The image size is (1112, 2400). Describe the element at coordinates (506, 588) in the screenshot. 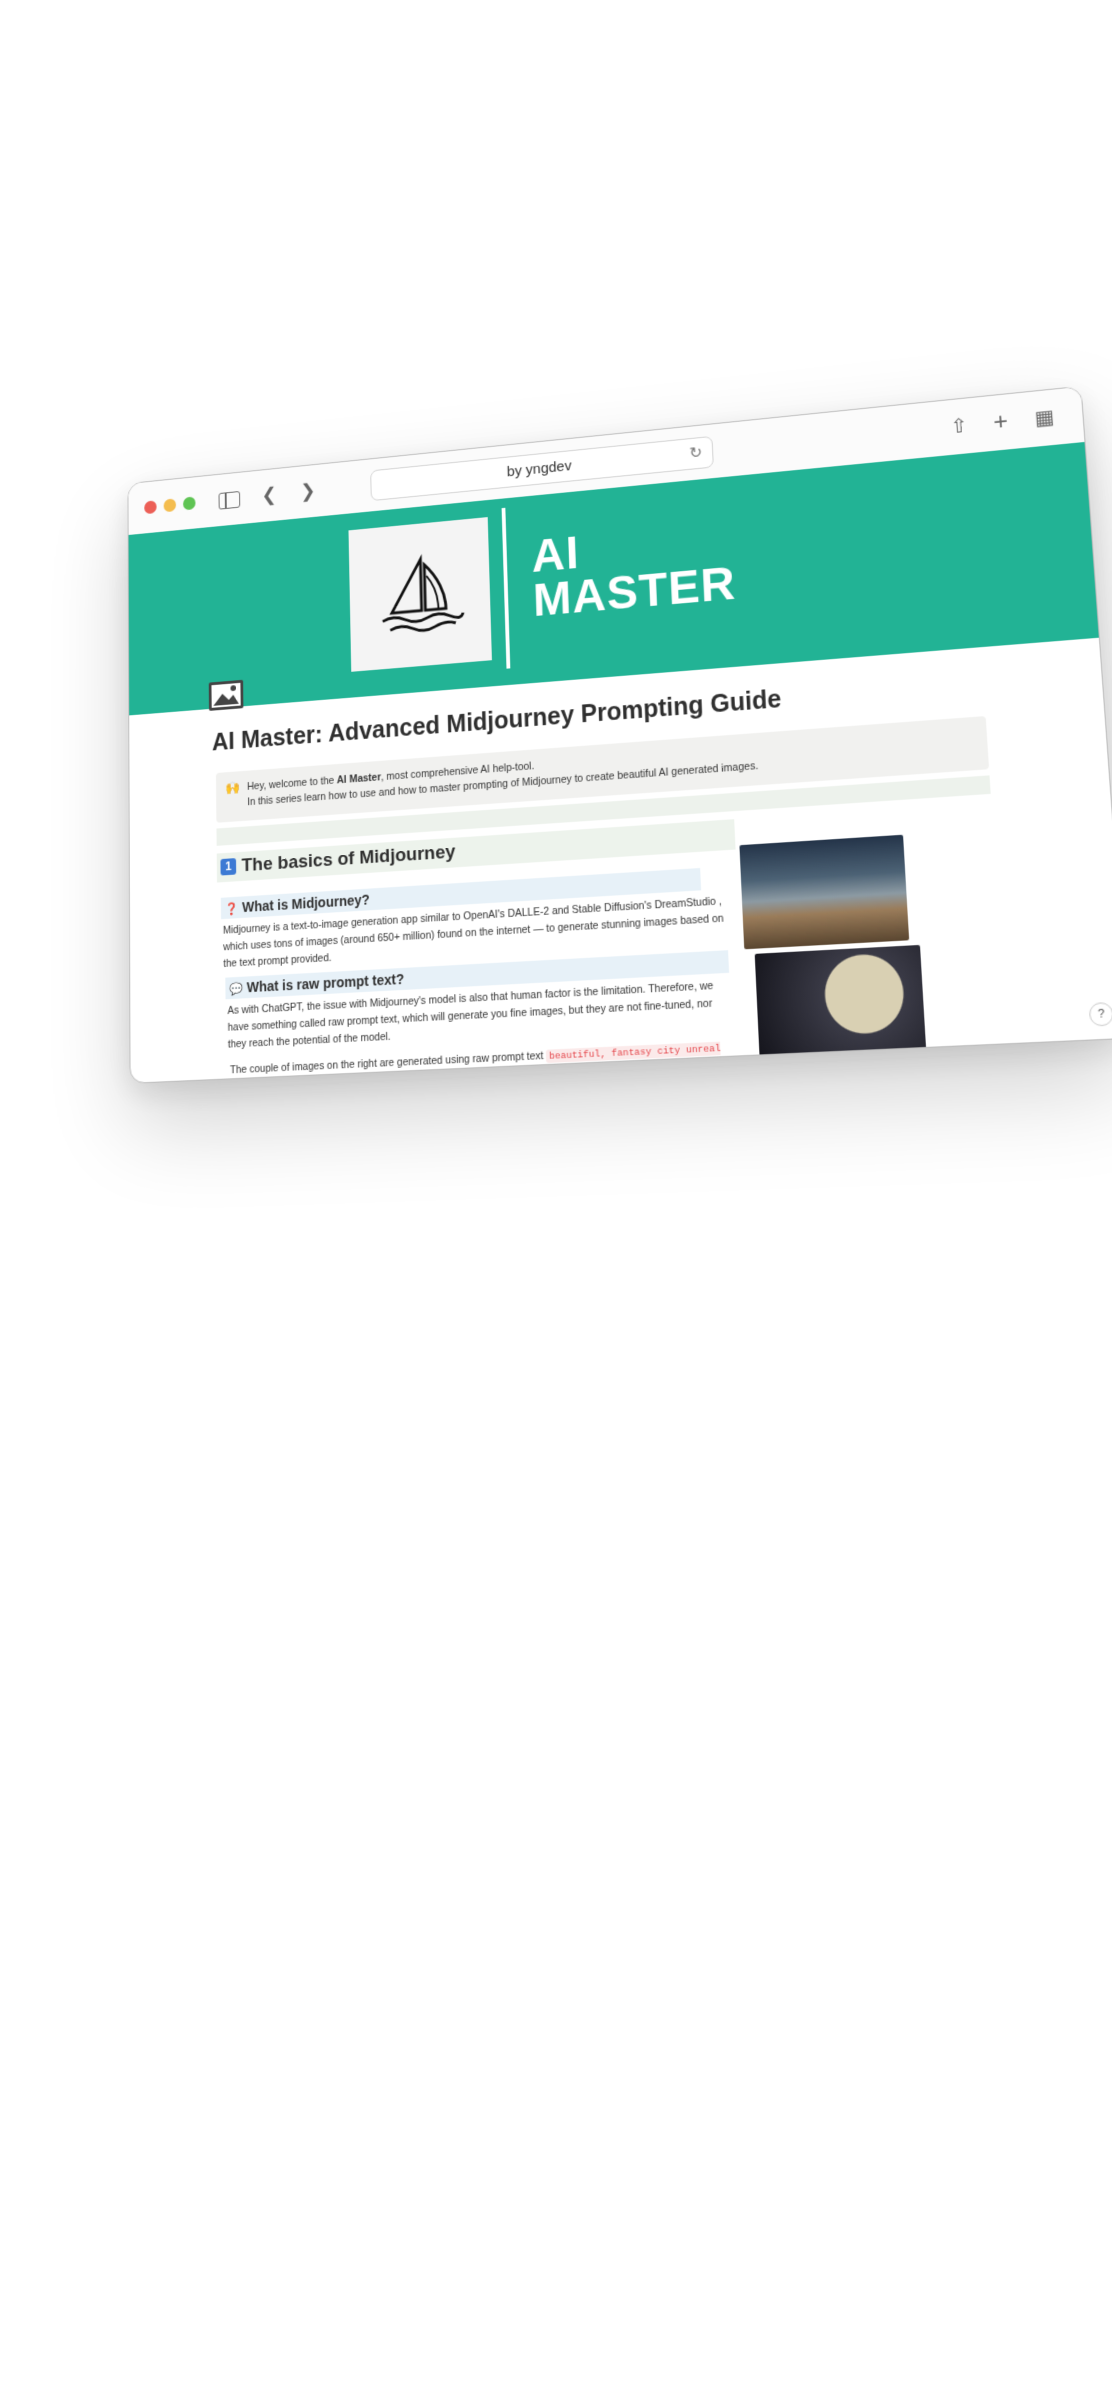

I see `banner-divider` at that location.